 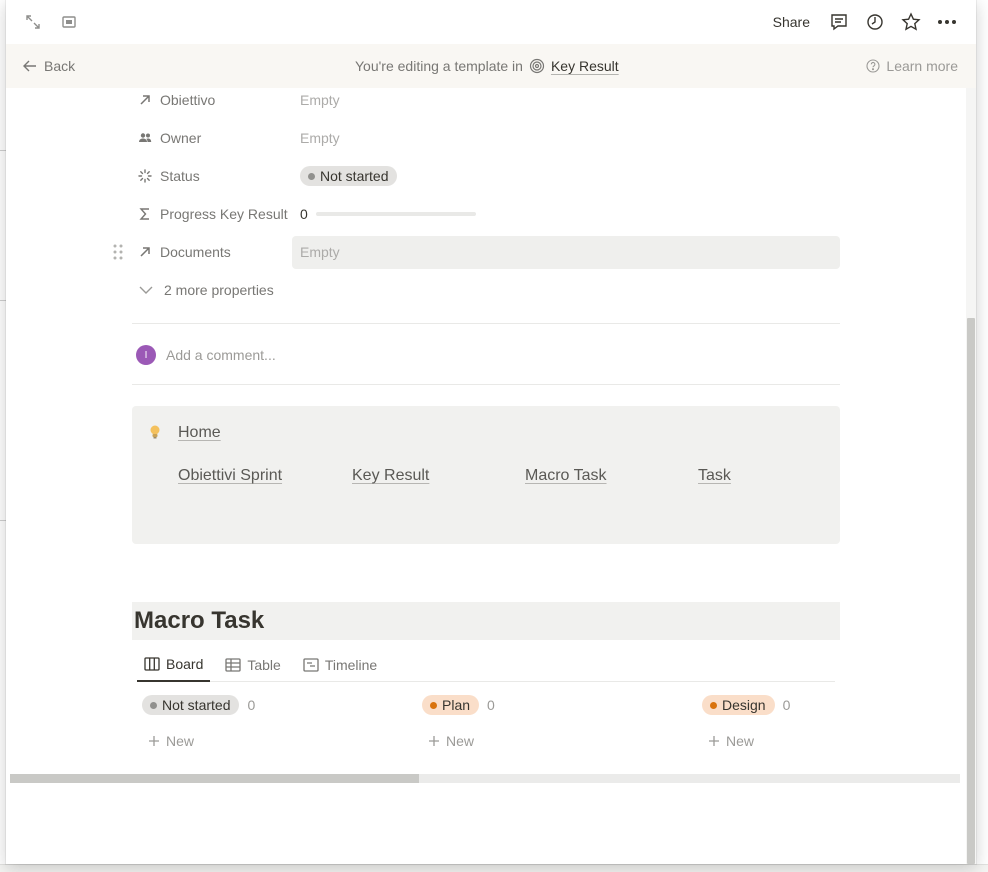 I want to click on tab-board: Board, so click(x=174, y=665).